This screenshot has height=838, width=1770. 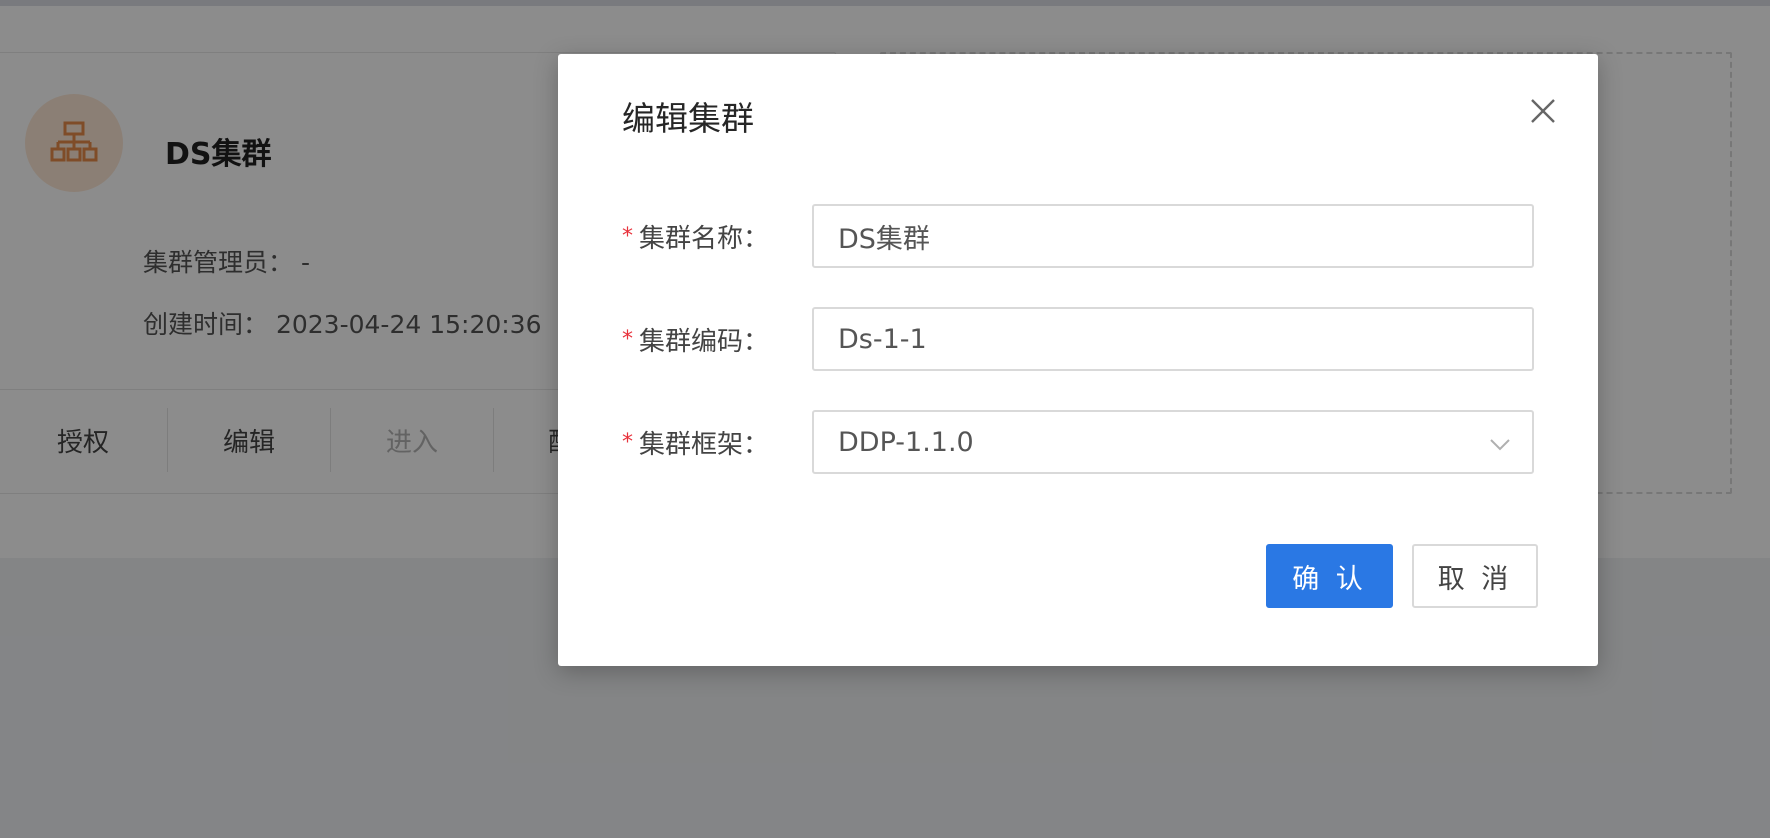 I want to click on cluster-framework-value: DDP-1.1.0, so click(x=906, y=442).